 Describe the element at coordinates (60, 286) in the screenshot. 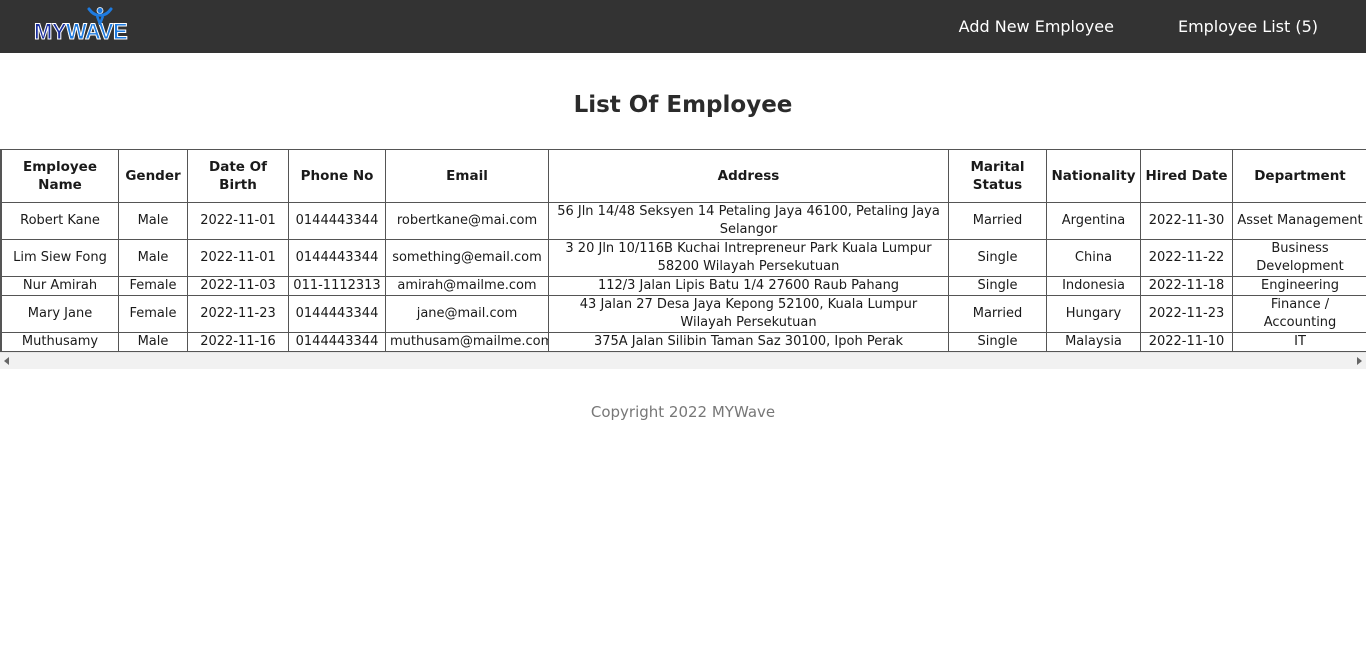

I see `cell-employee-name: Nur Amirah` at that location.